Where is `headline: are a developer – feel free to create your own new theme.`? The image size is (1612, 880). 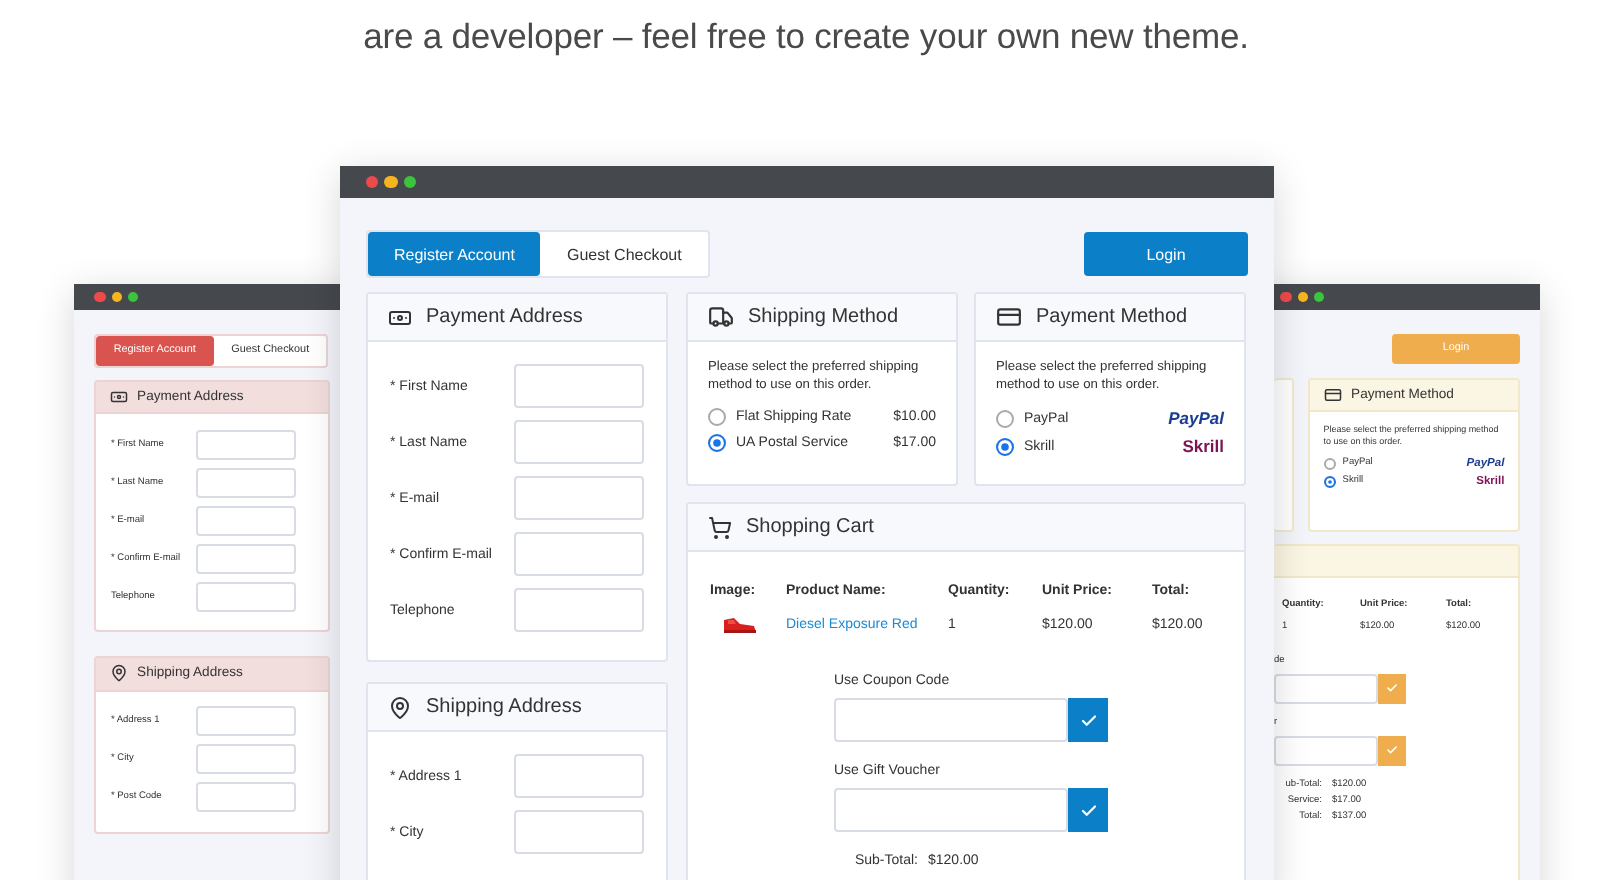
headline: are a developer – feel free to create your own new theme. is located at coordinates (806, 36).